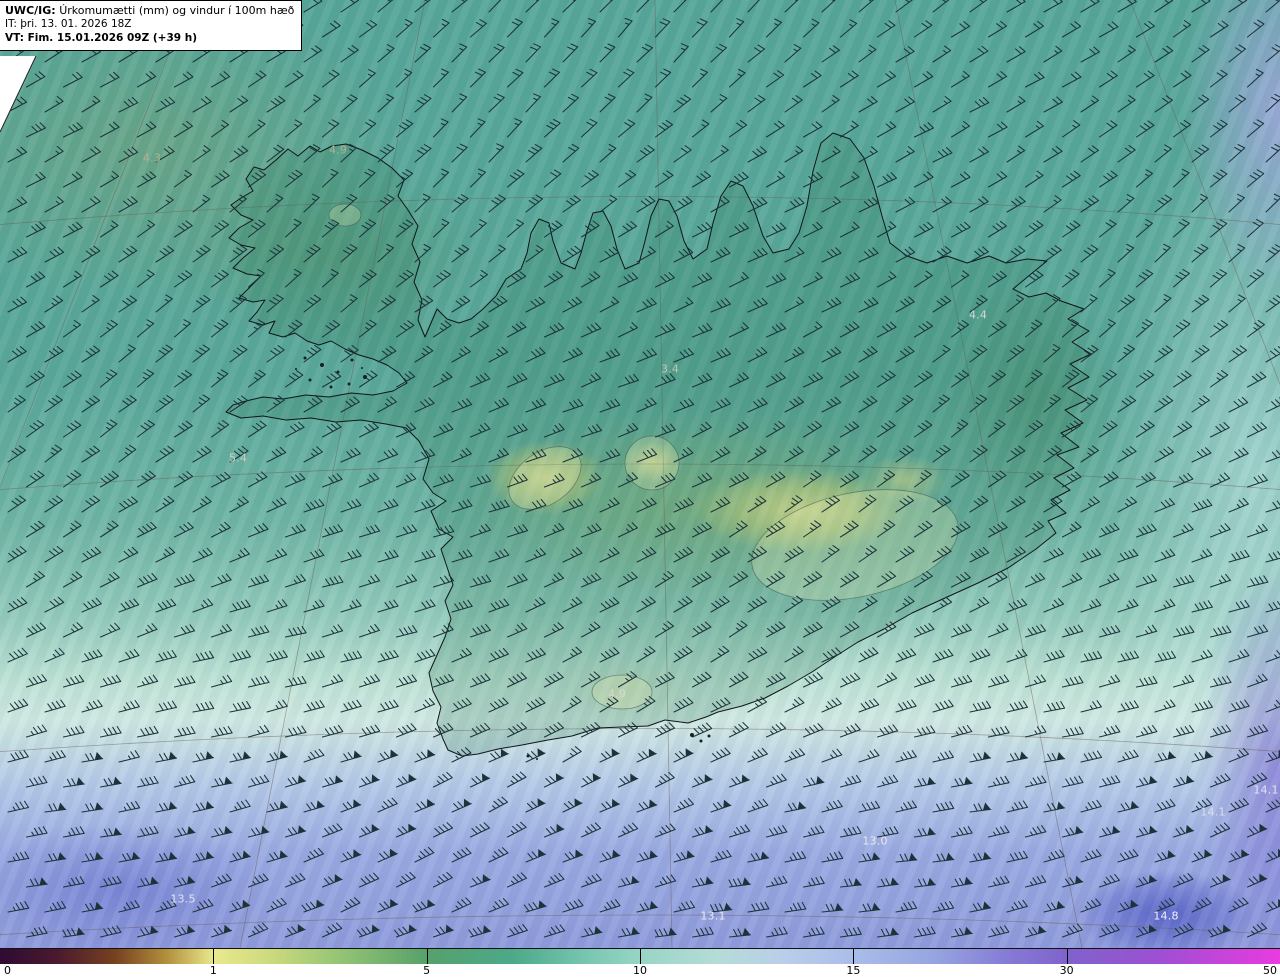 The width and height of the screenshot is (1280, 978). What do you see at coordinates (18, 94) in the screenshot?
I see `domain-border-corner` at bounding box center [18, 94].